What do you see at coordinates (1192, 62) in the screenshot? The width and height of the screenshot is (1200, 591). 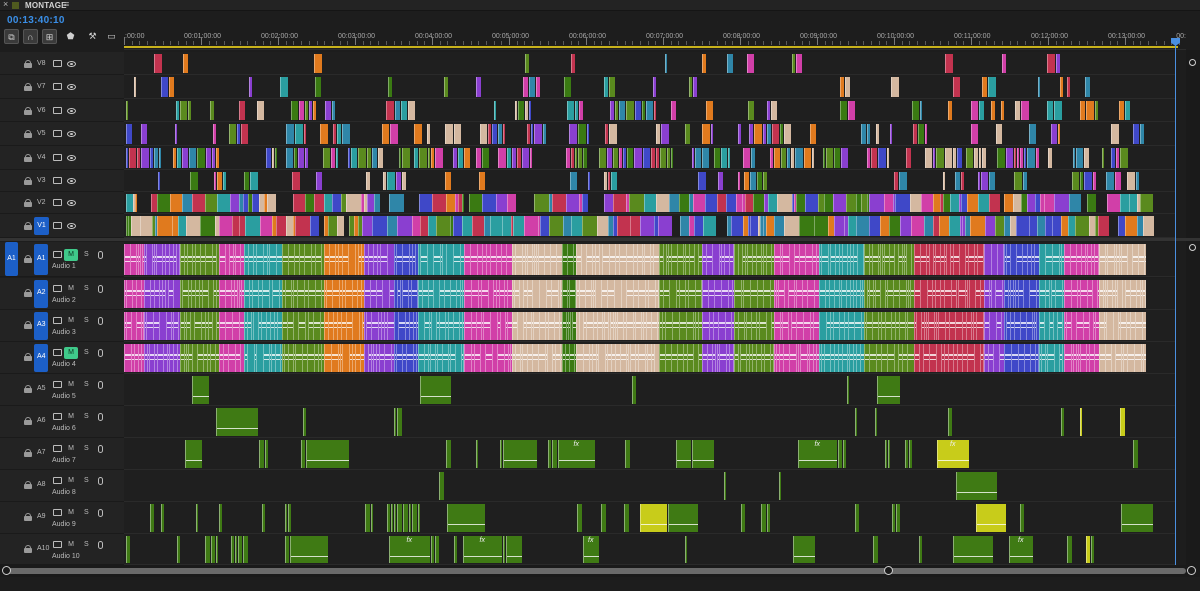 I see `video-scroll-top-handle` at bounding box center [1192, 62].